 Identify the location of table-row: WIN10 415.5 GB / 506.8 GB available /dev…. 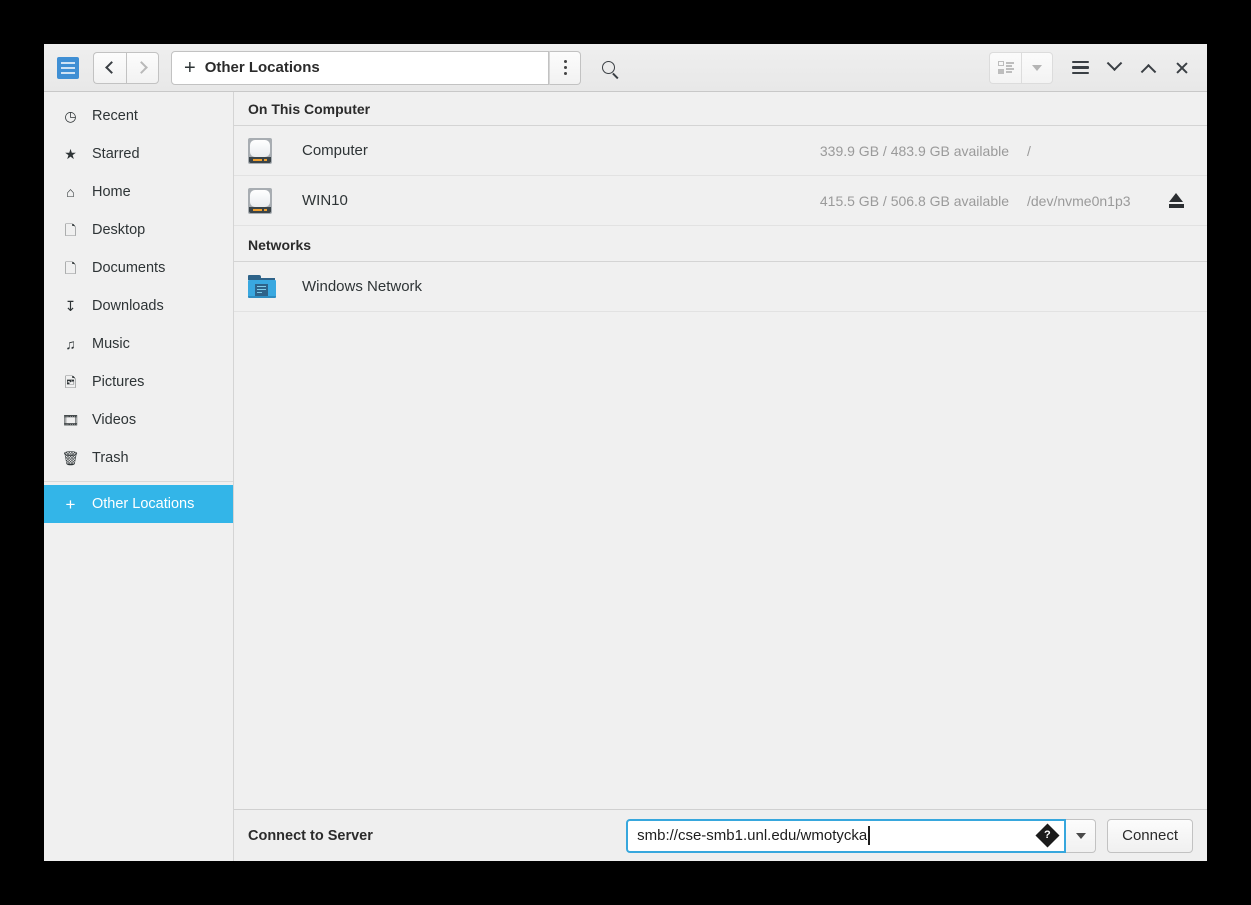
(720, 201).